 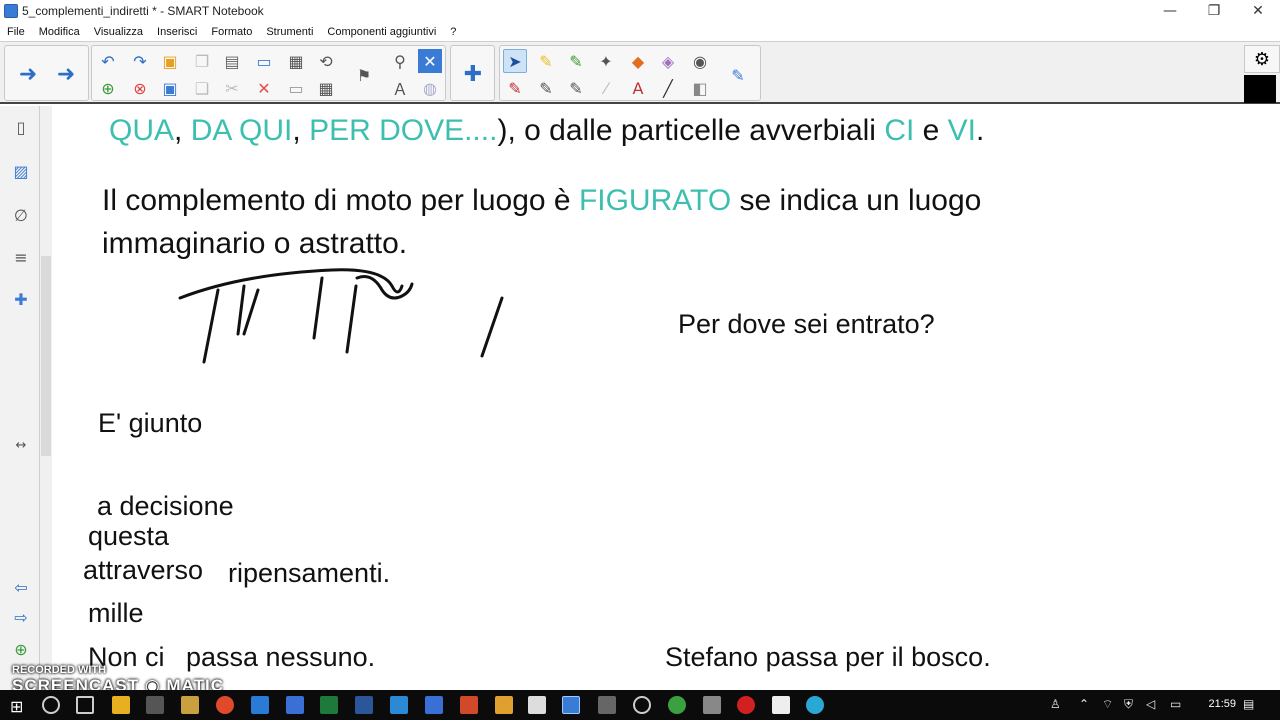 What do you see at coordinates (46, 356) in the screenshot?
I see `scrollbar-thumb` at bounding box center [46, 356].